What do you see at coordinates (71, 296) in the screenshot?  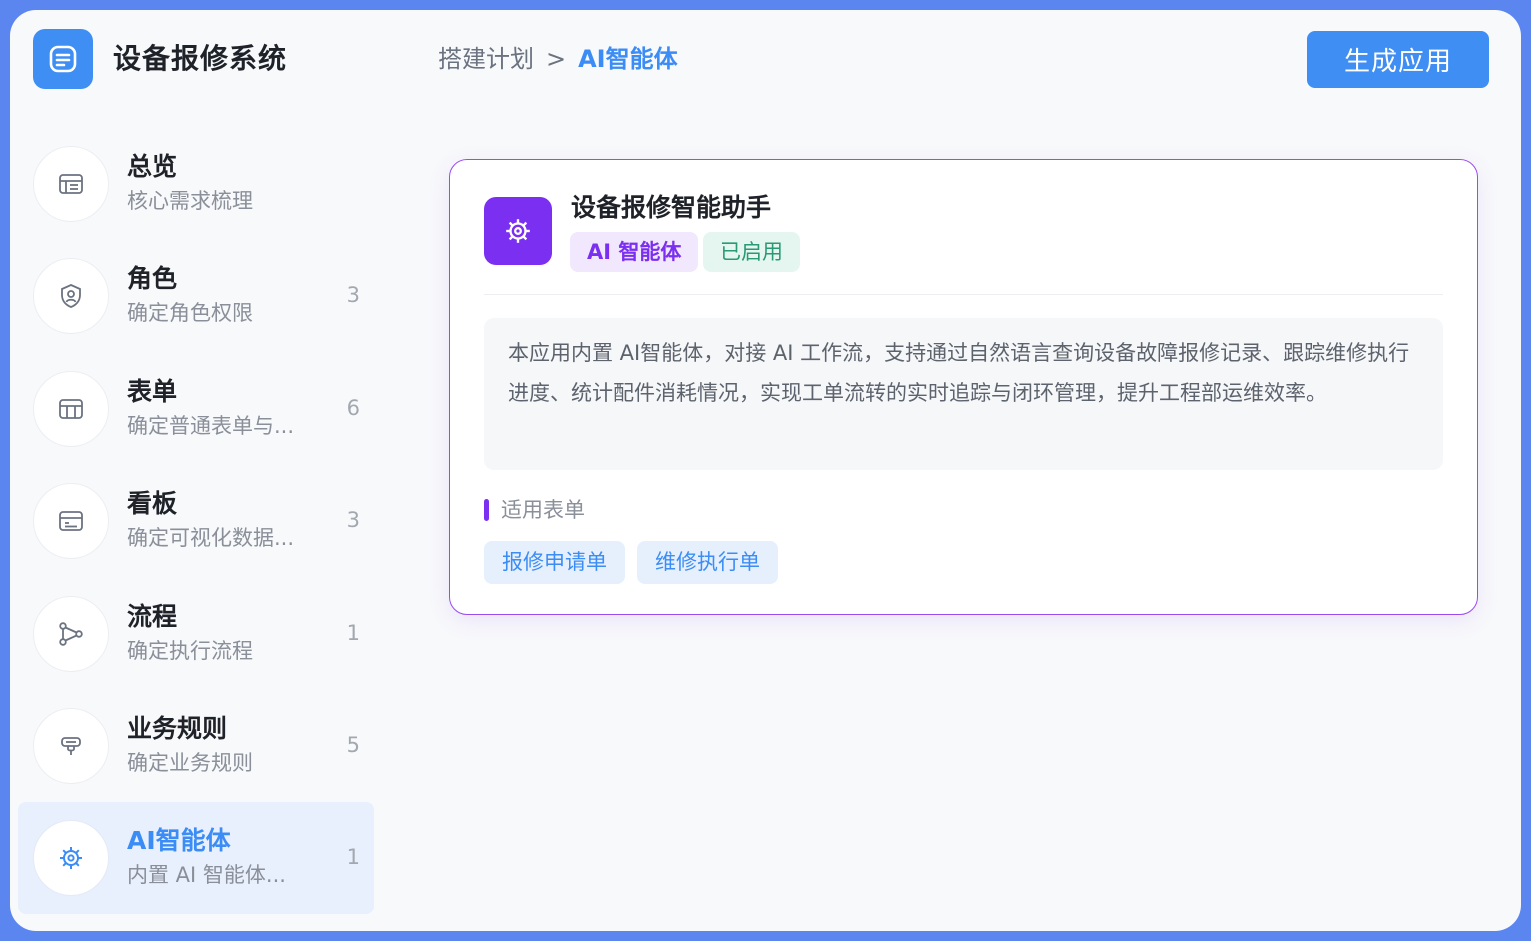 I see `shield-user-icon` at bounding box center [71, 296].